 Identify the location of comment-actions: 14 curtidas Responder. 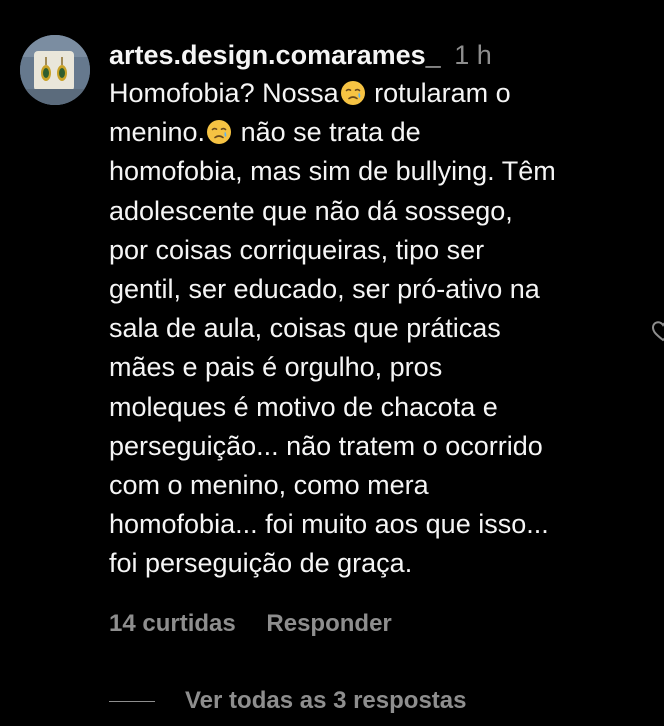
(250, 624).